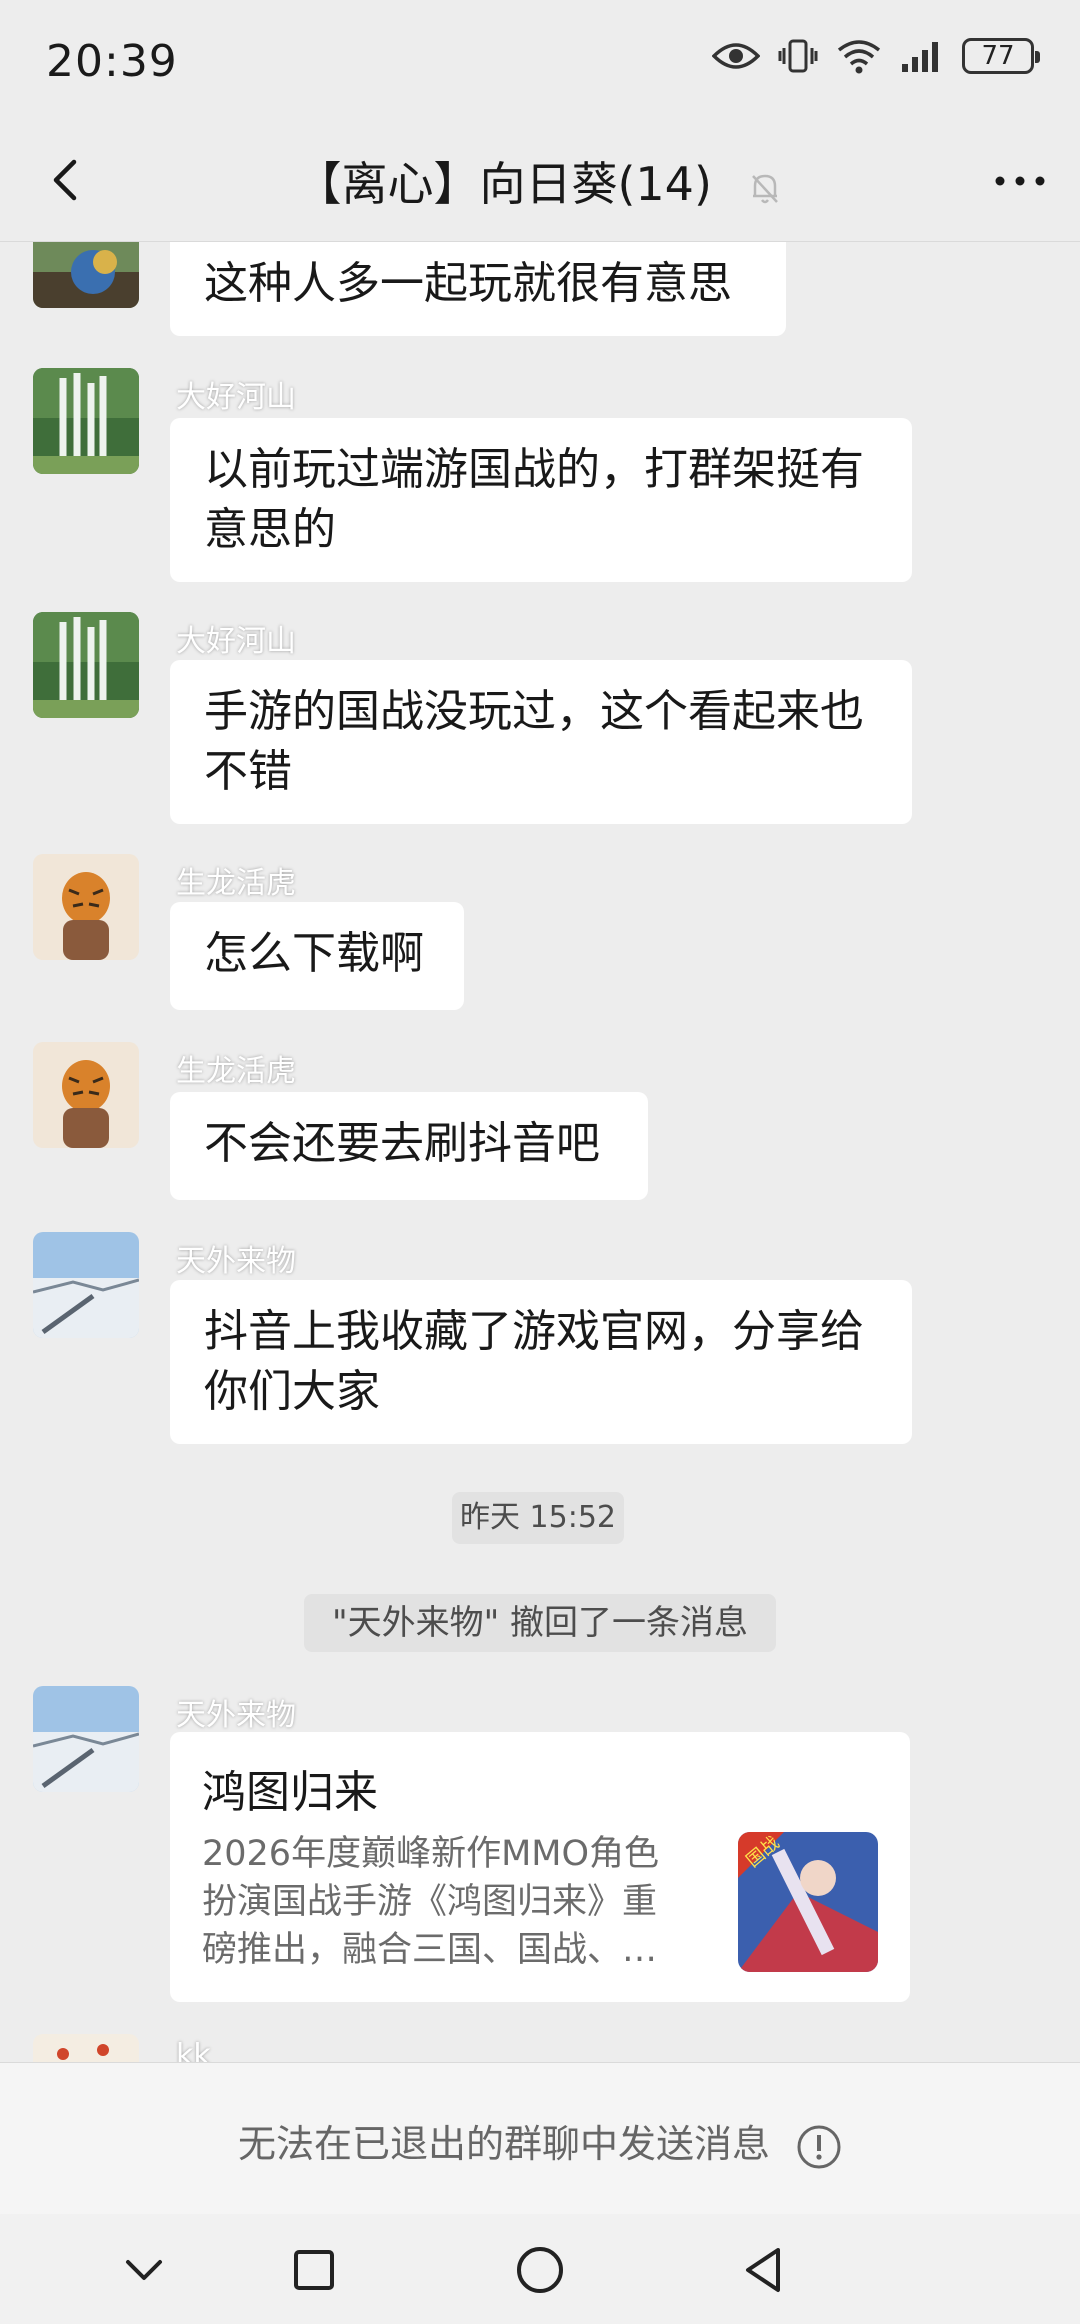  Describe the element at coordinates (764, 188) in the screenshot. I see `mute-bell-icon` at that location.